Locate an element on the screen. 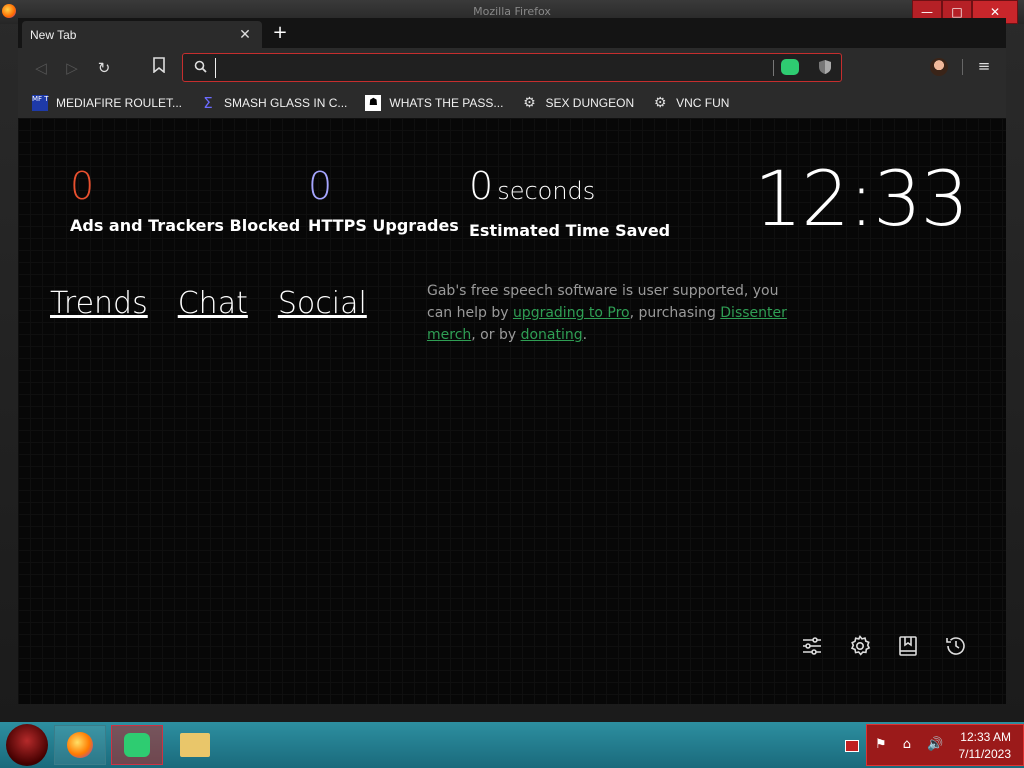  sliders-icon is located at coordinates (812, 646).